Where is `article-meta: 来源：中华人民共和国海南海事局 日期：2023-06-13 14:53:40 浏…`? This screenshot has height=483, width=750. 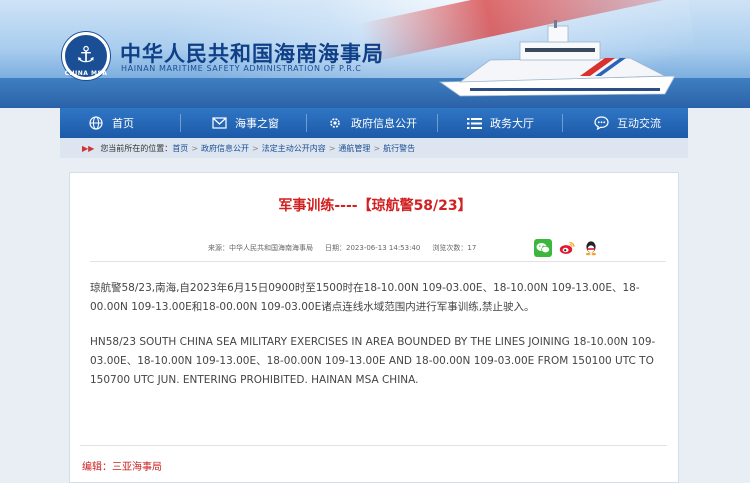 article-meta: 来源：中华人民共和国海南海事局 日期：2023-06-13 14:53:40 浏… is located at coordinates (342, 248).